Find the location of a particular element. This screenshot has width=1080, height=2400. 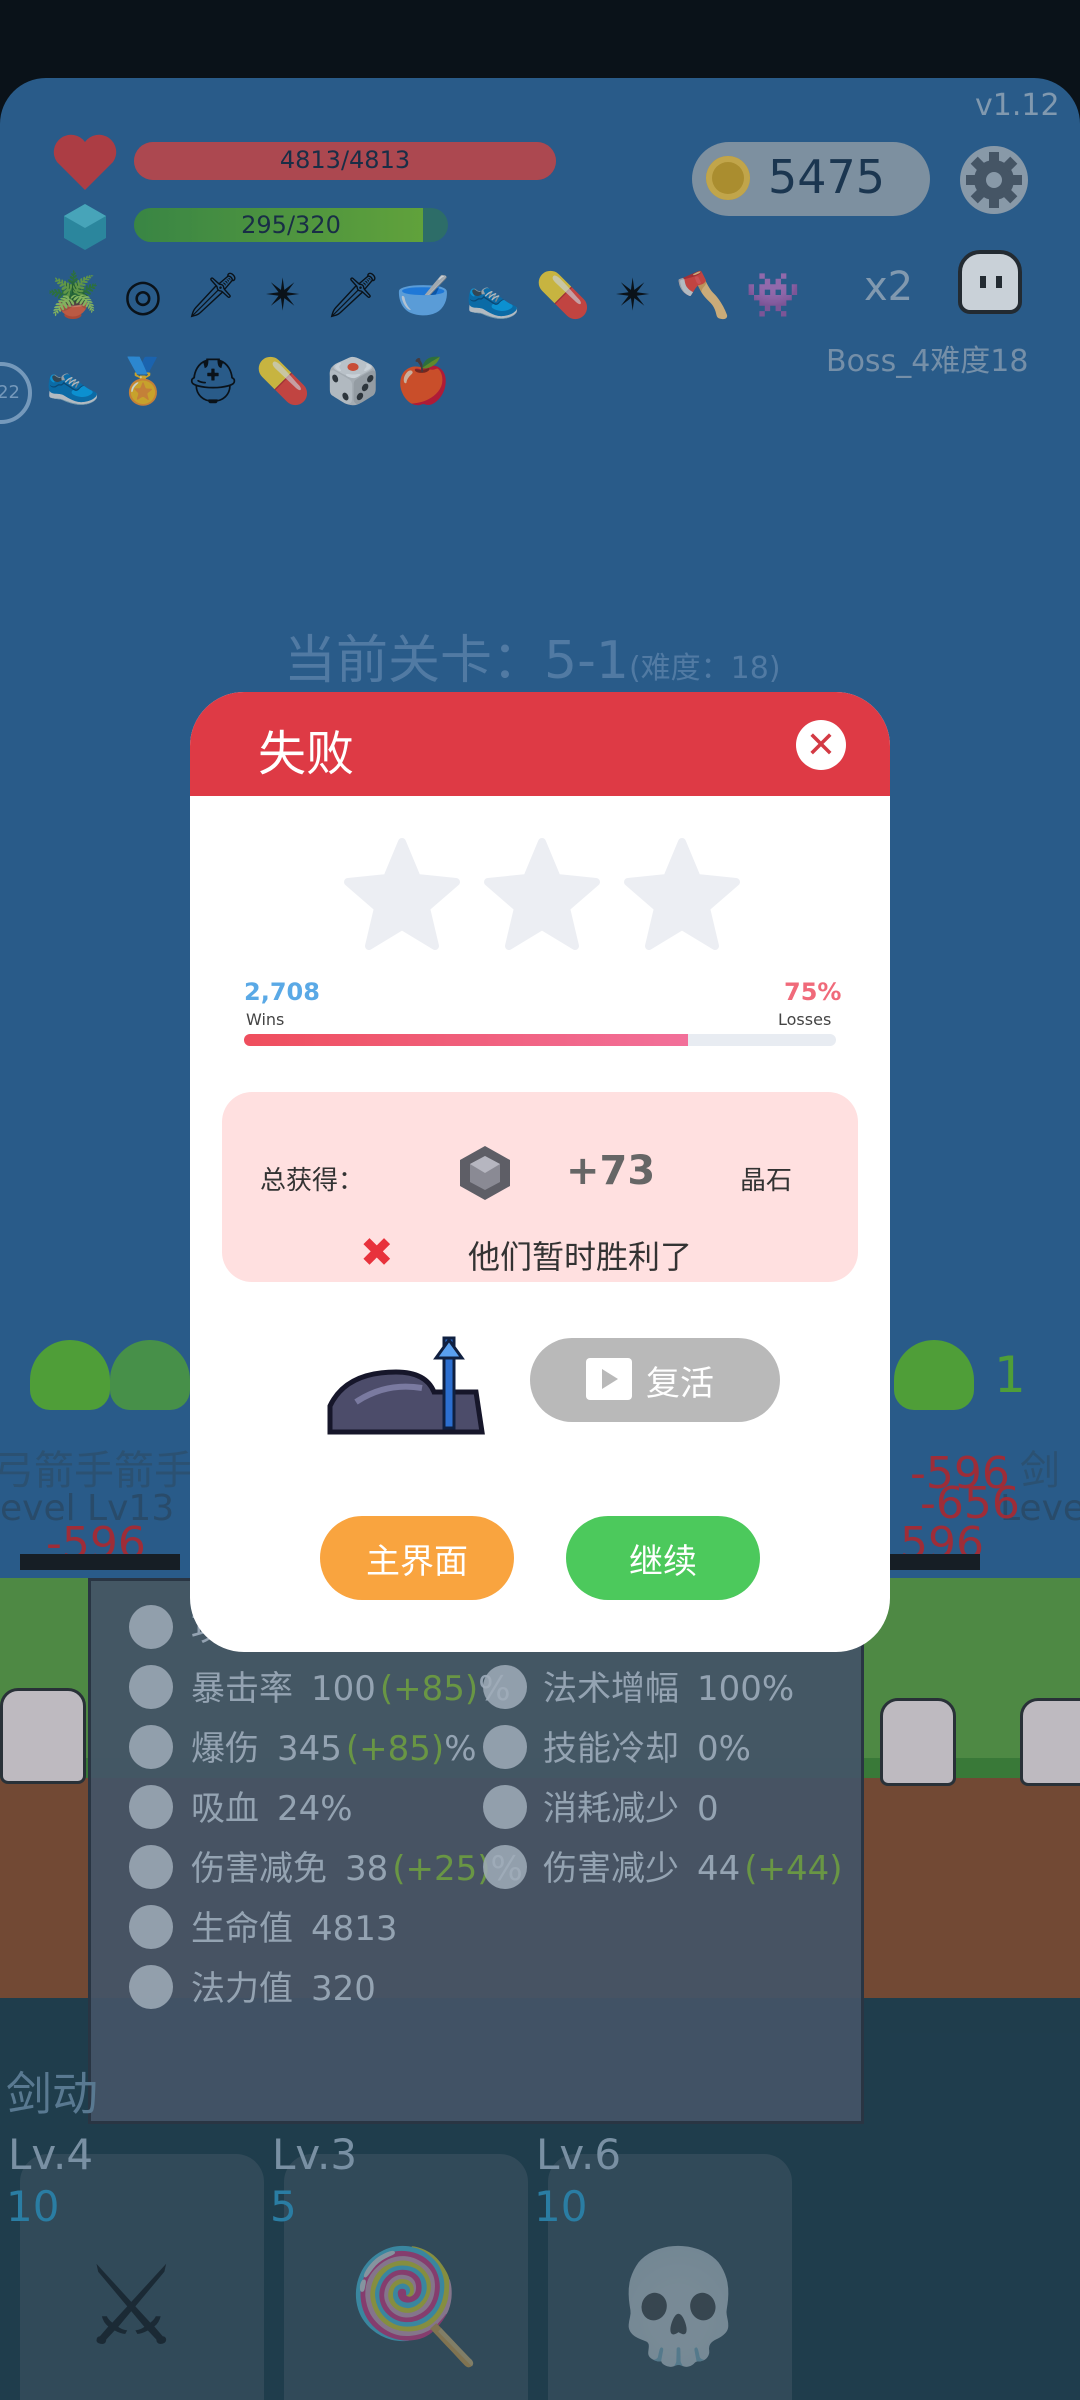

crystal-gem-icon is located at coordinates (485, 1173).